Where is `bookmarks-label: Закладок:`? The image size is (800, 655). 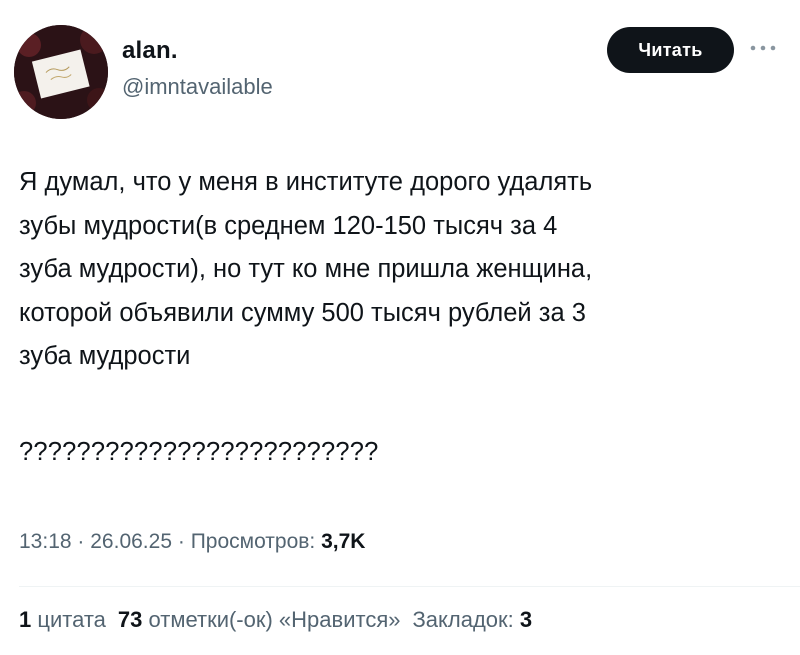 bookmarks-label: Закладок: is located at coordinates (463, 619).